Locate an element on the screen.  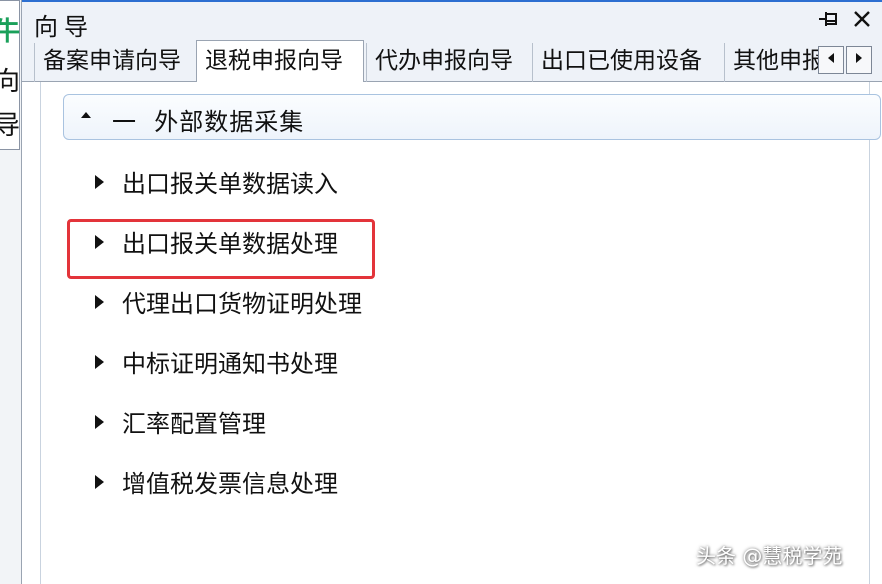
list-item: 中标证明通知书处理 is located at coordinates (303, 364).